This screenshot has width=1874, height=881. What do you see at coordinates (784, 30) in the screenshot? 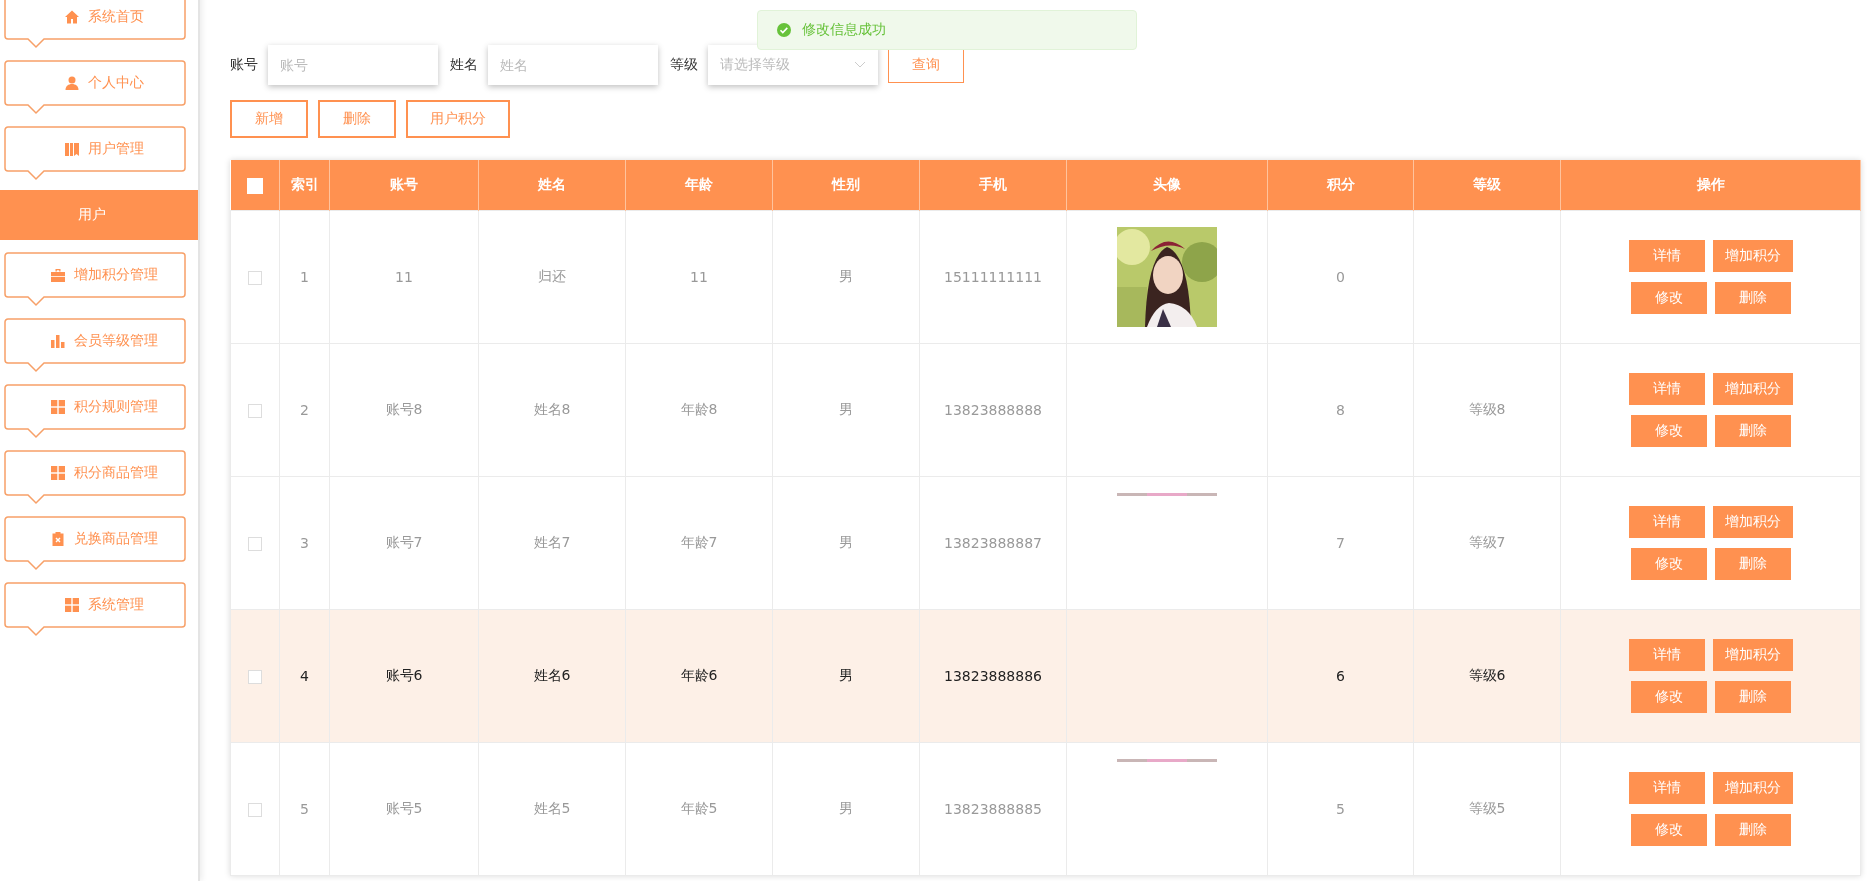
I see `check-circle-icon` at bounding box center [784, 30].